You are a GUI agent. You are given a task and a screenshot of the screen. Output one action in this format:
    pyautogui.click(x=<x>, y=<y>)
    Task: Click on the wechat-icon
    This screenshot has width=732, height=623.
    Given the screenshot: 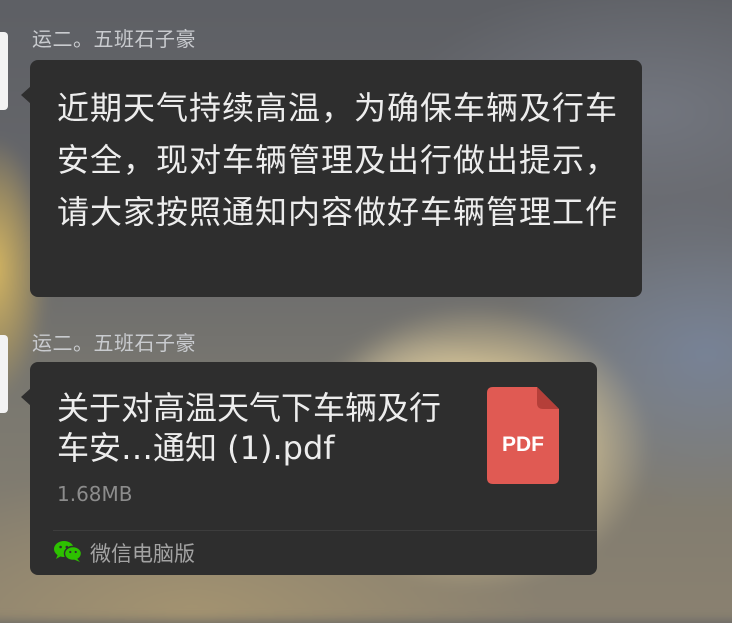 What is the action you would take?
    pyautogui.click(x=68, y=553)
    